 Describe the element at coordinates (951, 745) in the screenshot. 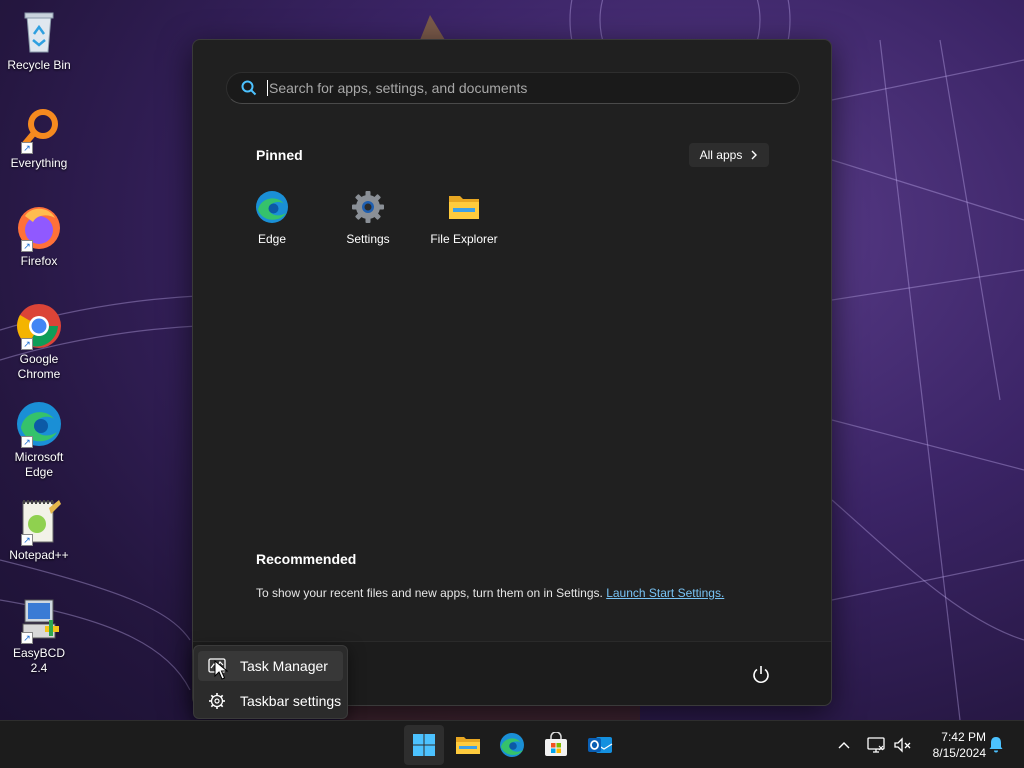

I see `taskbar-clock: 7:42 PM 8/15/2024` at that location.